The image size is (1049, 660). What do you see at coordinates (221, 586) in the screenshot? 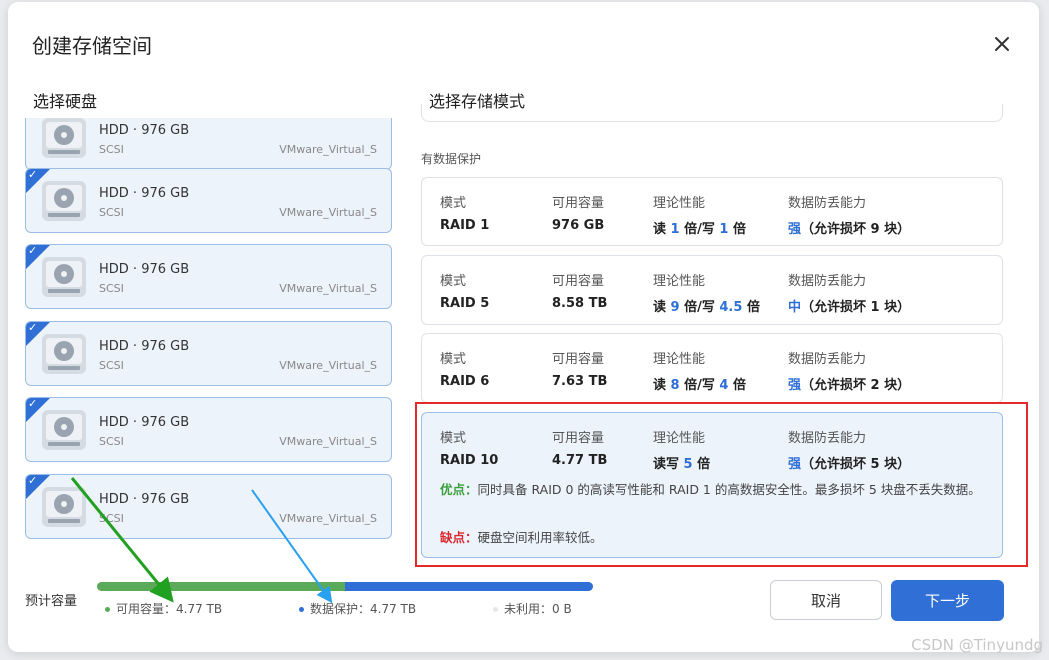
I see `capacity-used-segment` at bounding box center [221, 586].